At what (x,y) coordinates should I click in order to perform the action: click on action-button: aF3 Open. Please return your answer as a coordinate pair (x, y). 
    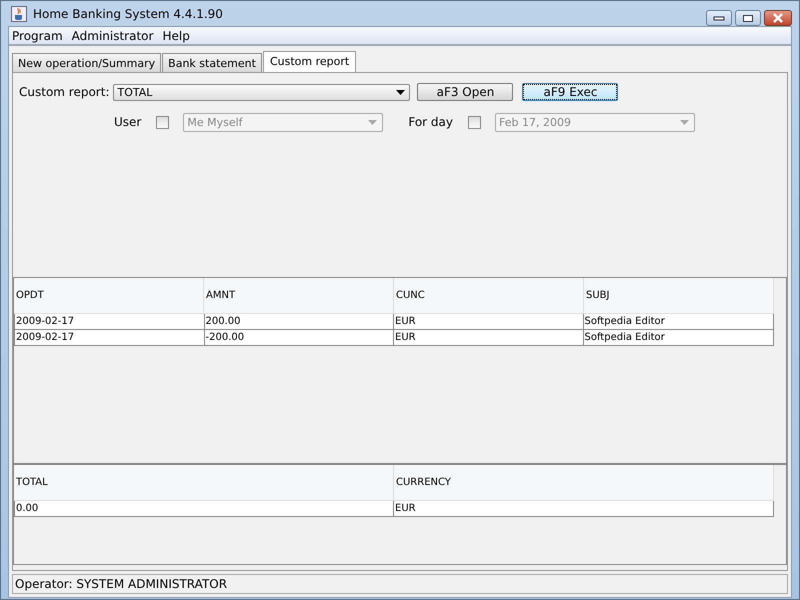
    Looking at the image, I should click on (465, 92).